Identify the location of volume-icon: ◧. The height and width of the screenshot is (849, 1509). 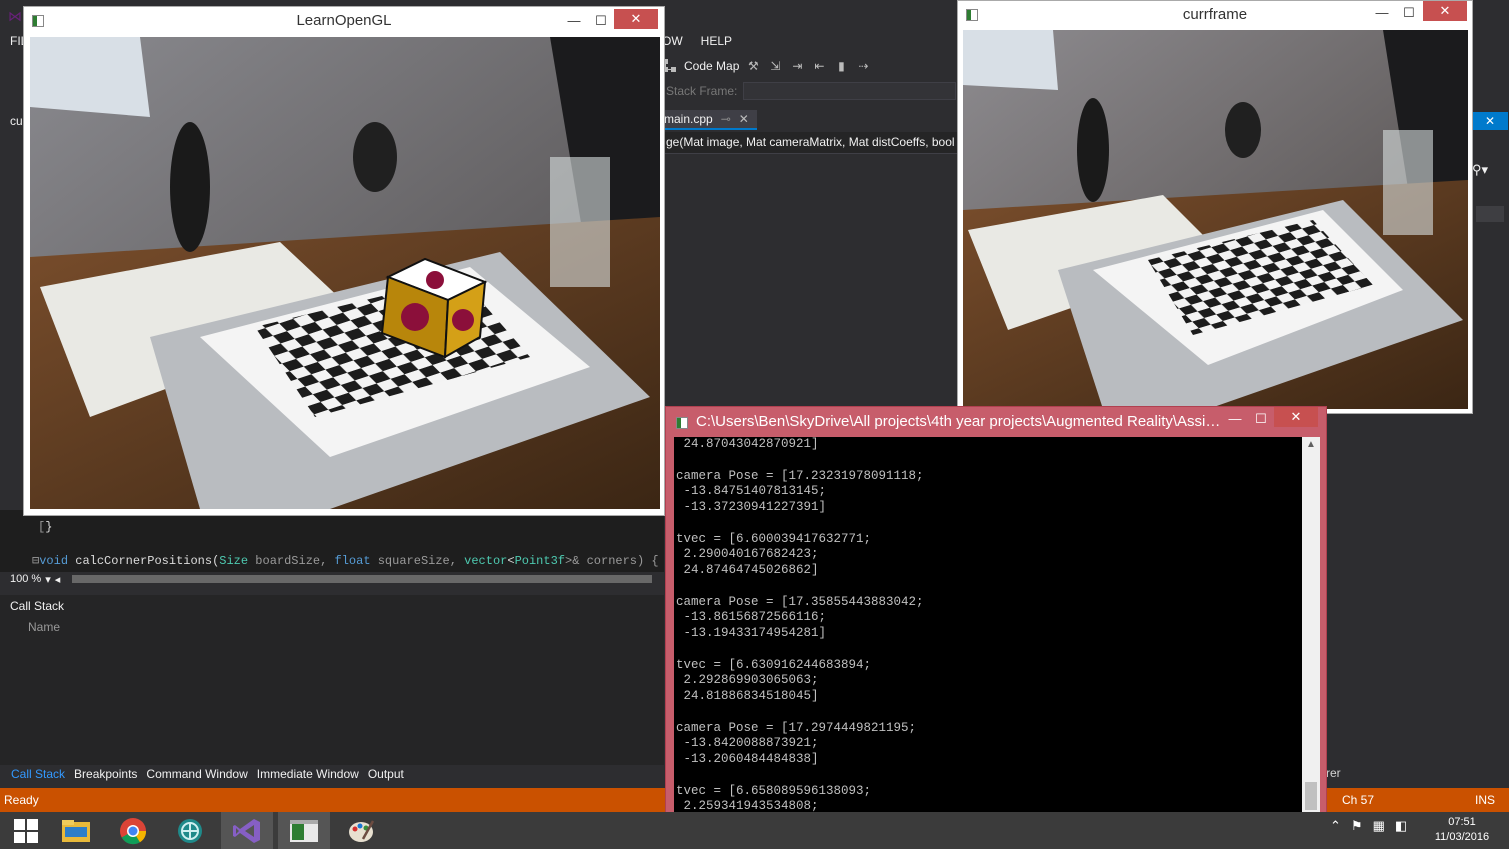
(1401, 826).